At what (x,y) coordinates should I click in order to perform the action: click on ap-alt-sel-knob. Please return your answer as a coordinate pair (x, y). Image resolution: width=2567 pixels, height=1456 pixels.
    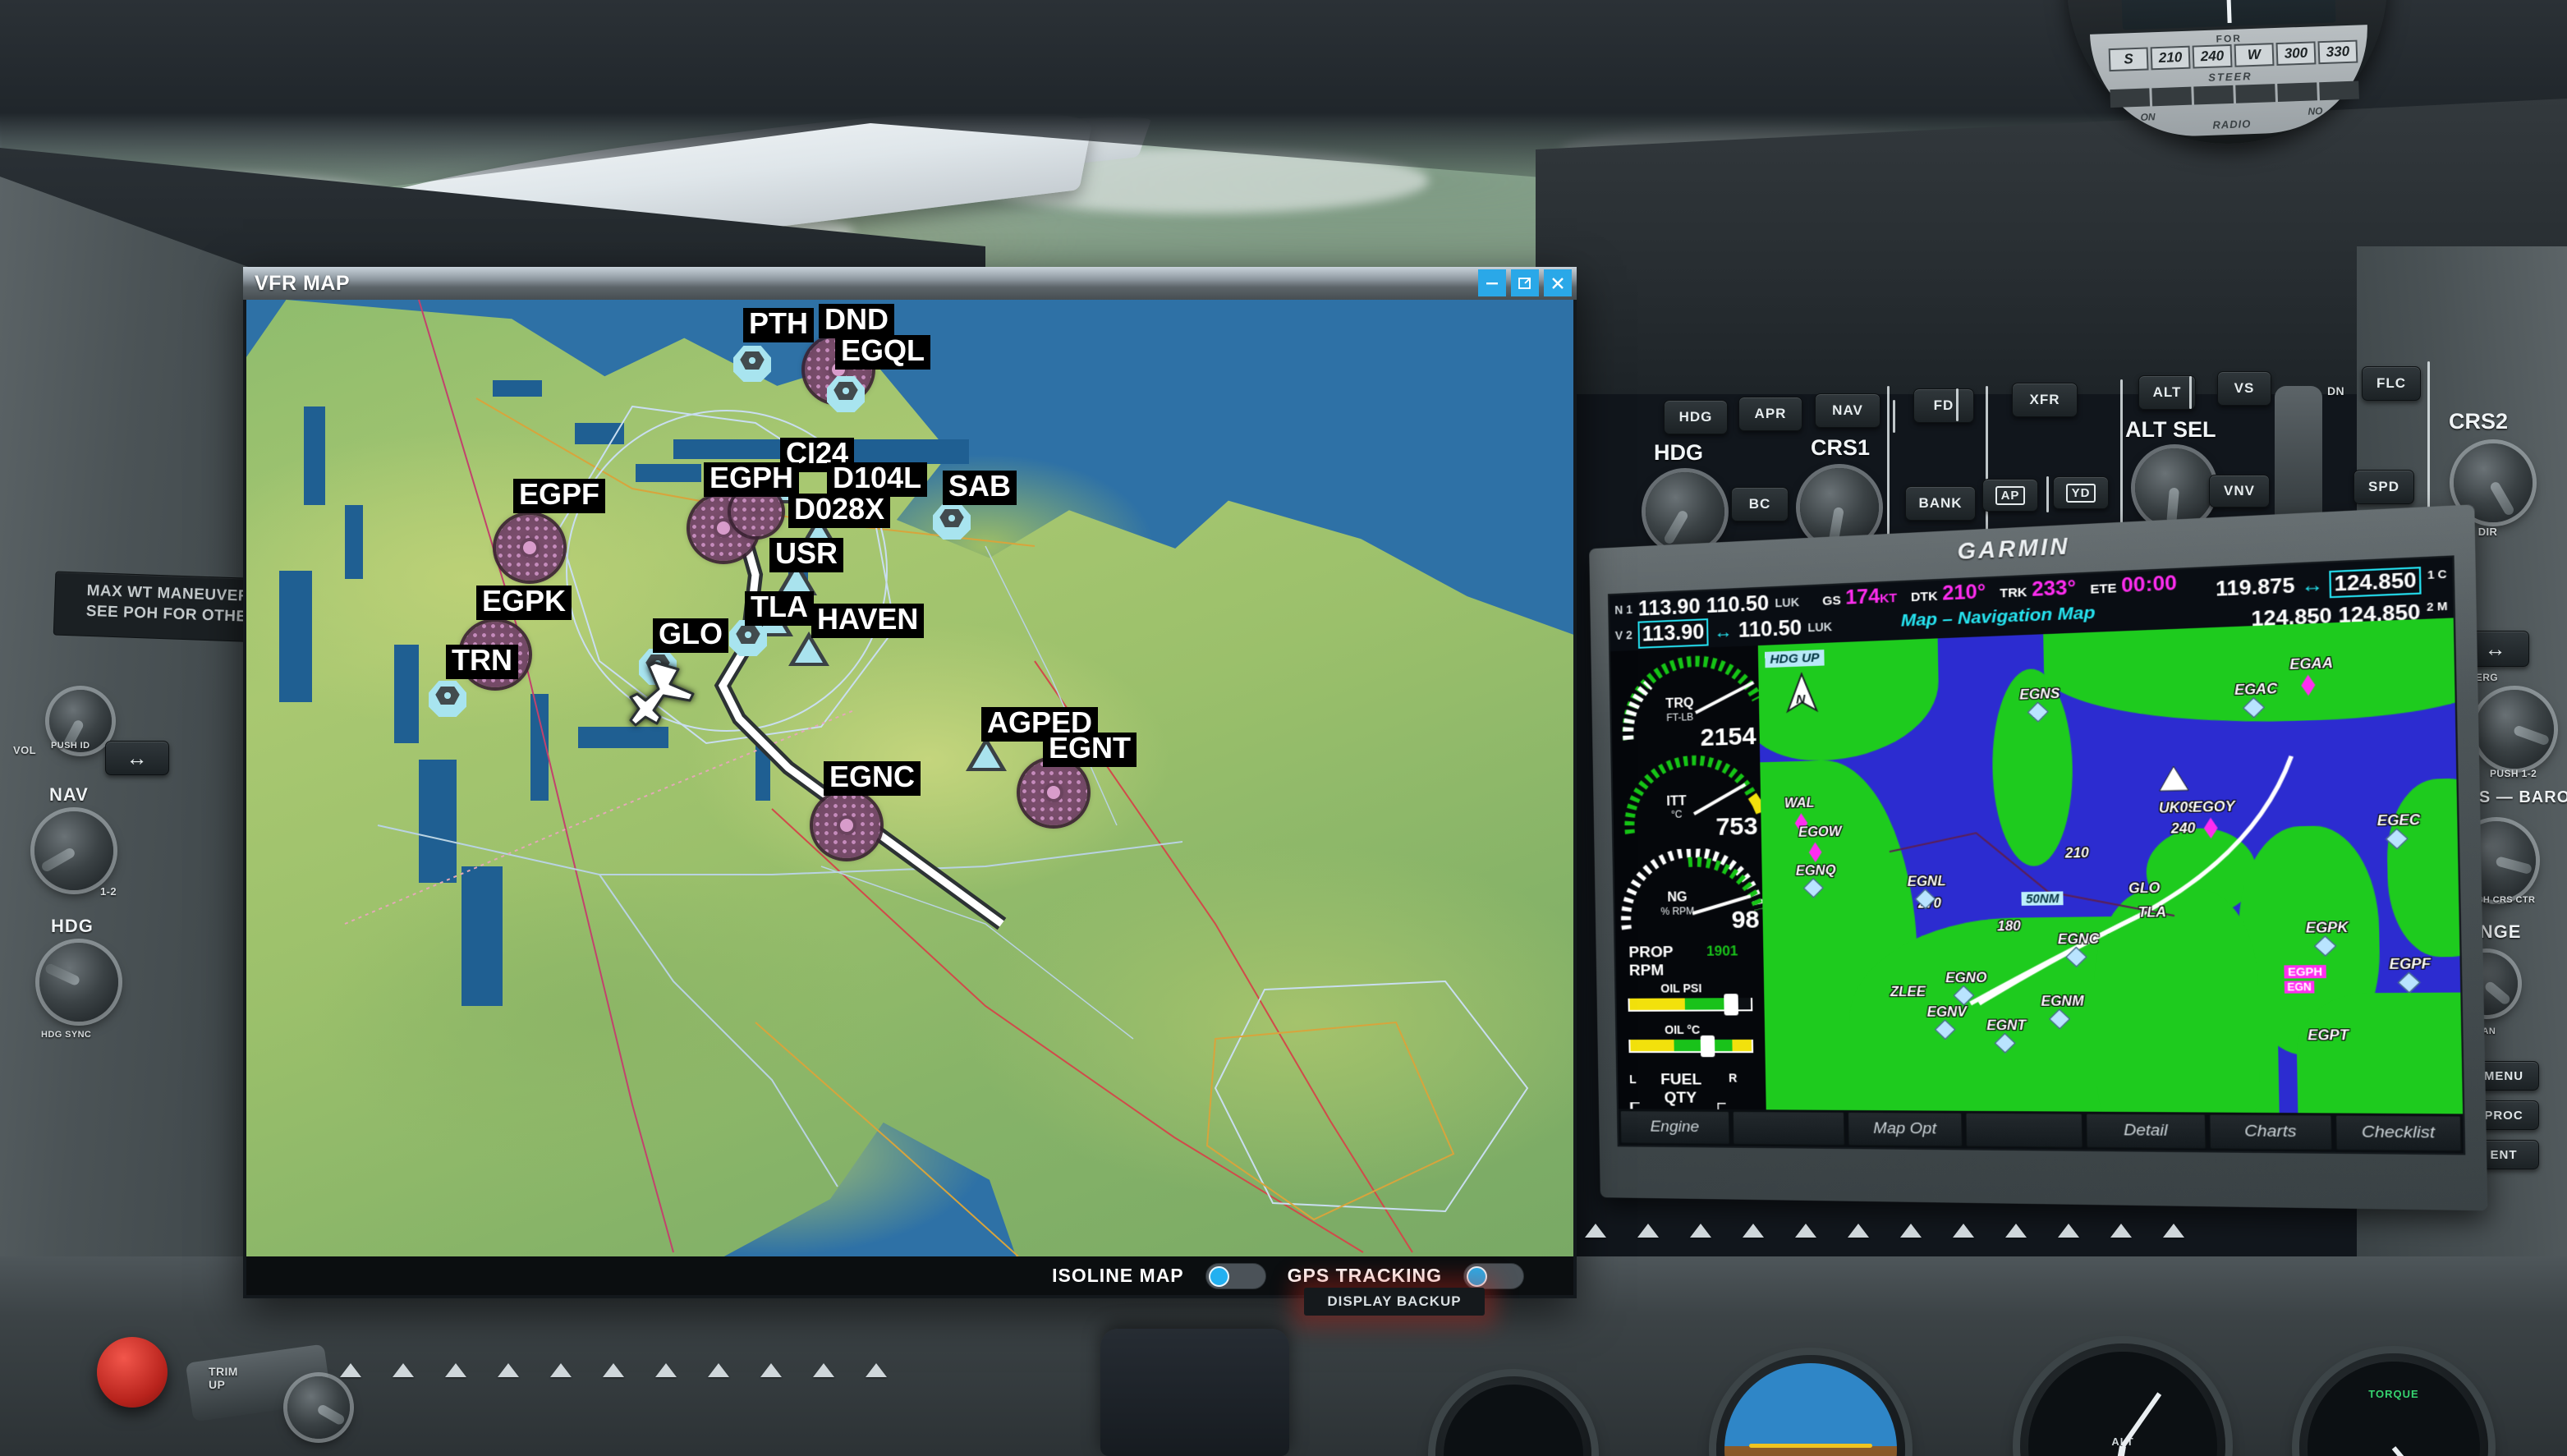
    Looking at the image, I should click on (2174, 487).